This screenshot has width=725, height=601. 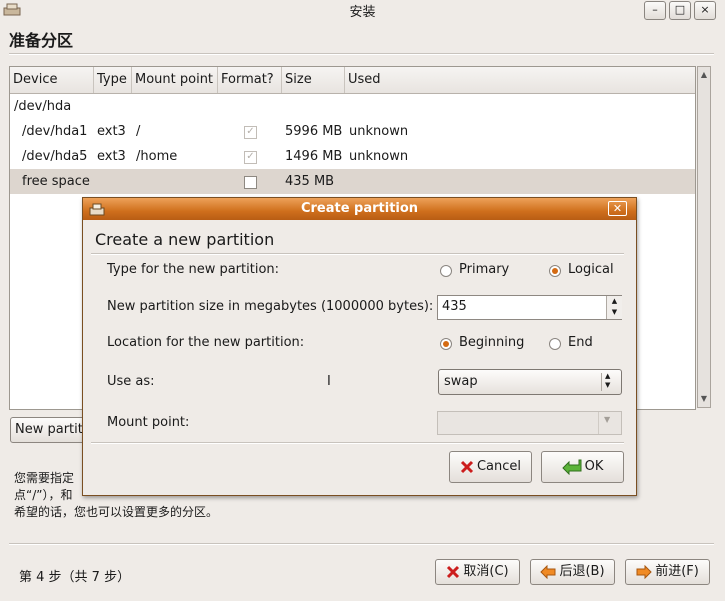 I want to click on column-header-mount-point: Mount point, so click(x=175, y=80).